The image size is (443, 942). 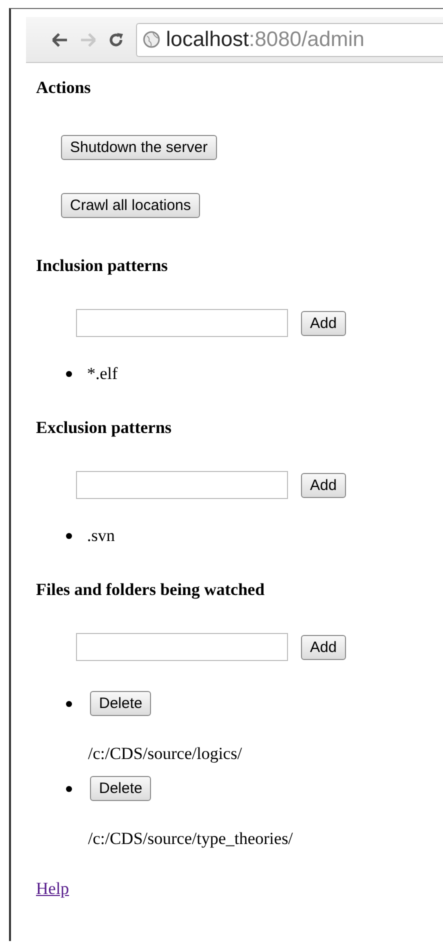 I want to click on section-heading: Actions, so click(x=64, y=88).